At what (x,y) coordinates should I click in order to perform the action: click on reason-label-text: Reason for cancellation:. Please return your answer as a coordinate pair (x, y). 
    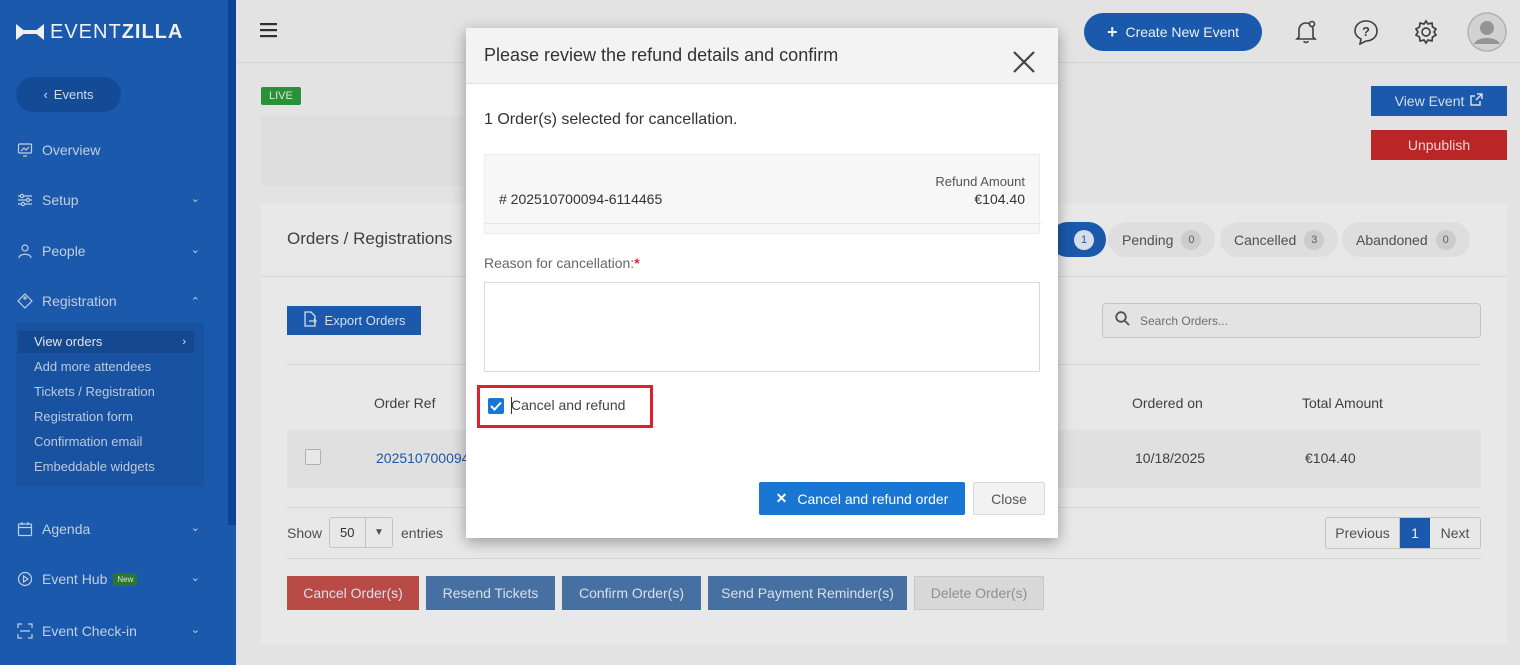
    Looking at the image, I should click on (559, 263).